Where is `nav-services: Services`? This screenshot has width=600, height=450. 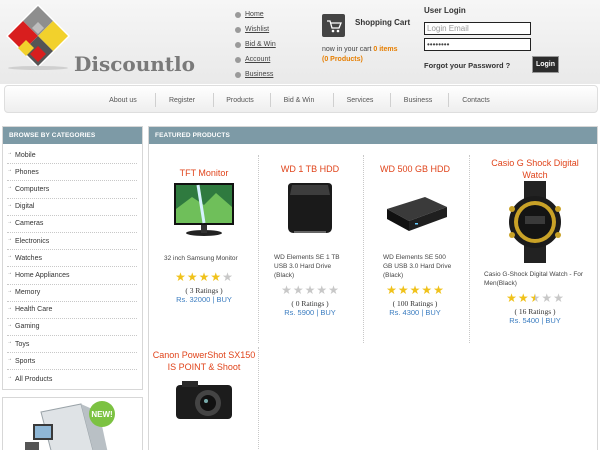
nav-services: Services is located at coordinates (360, 100).